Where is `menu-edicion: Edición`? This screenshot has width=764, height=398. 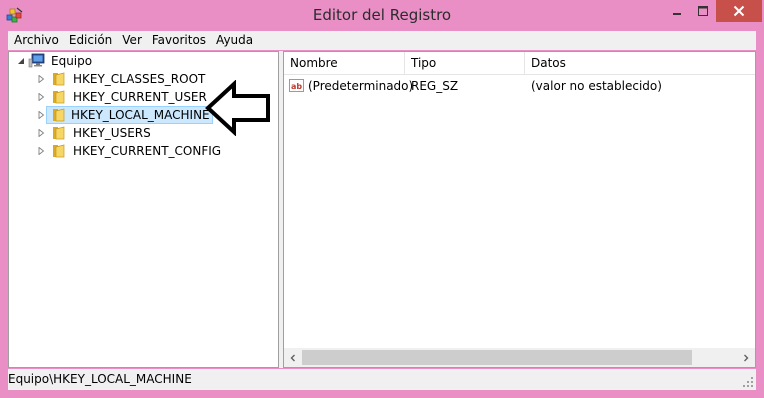 menu-edicion: Edición is located at coordinates (90, 40).